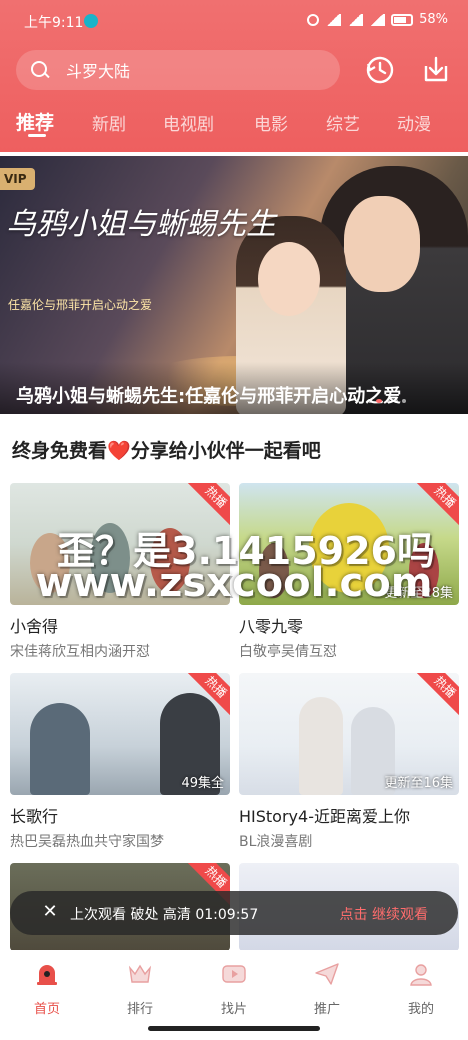 The image size is (468, 1040). What do you see at coordinates (271, 626) in the screenshot?
I see `video-title: 八零九零` at bounding box center [271, 626].